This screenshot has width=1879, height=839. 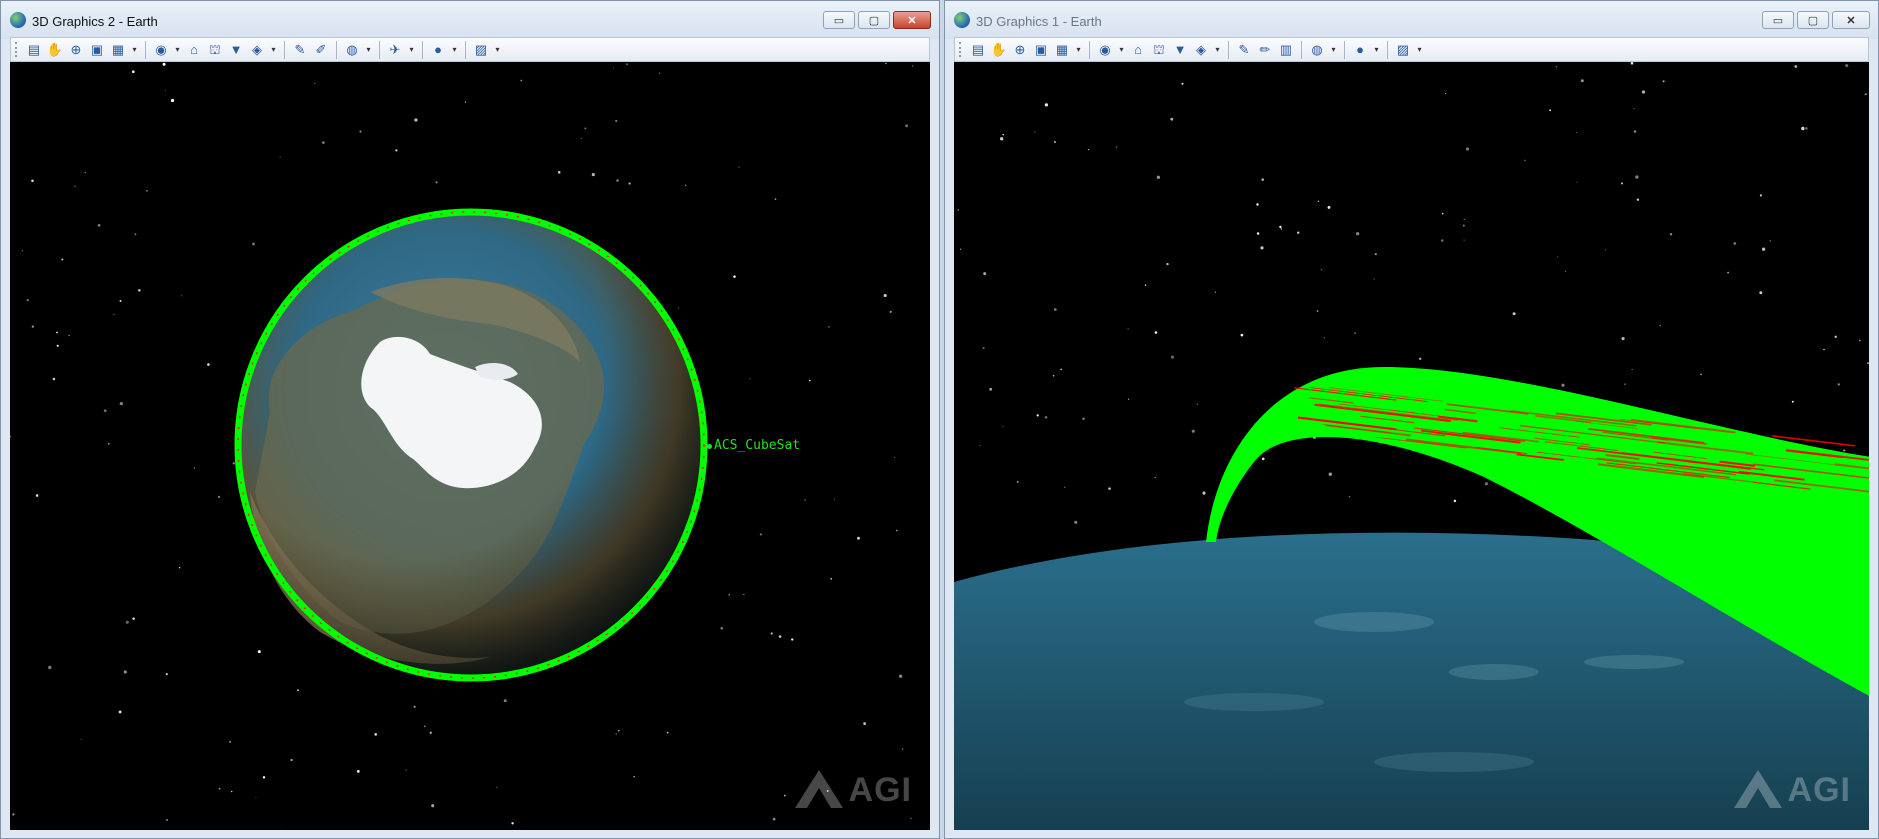 I want to click on measure-icon: ✎, so click(x=300, y=50).